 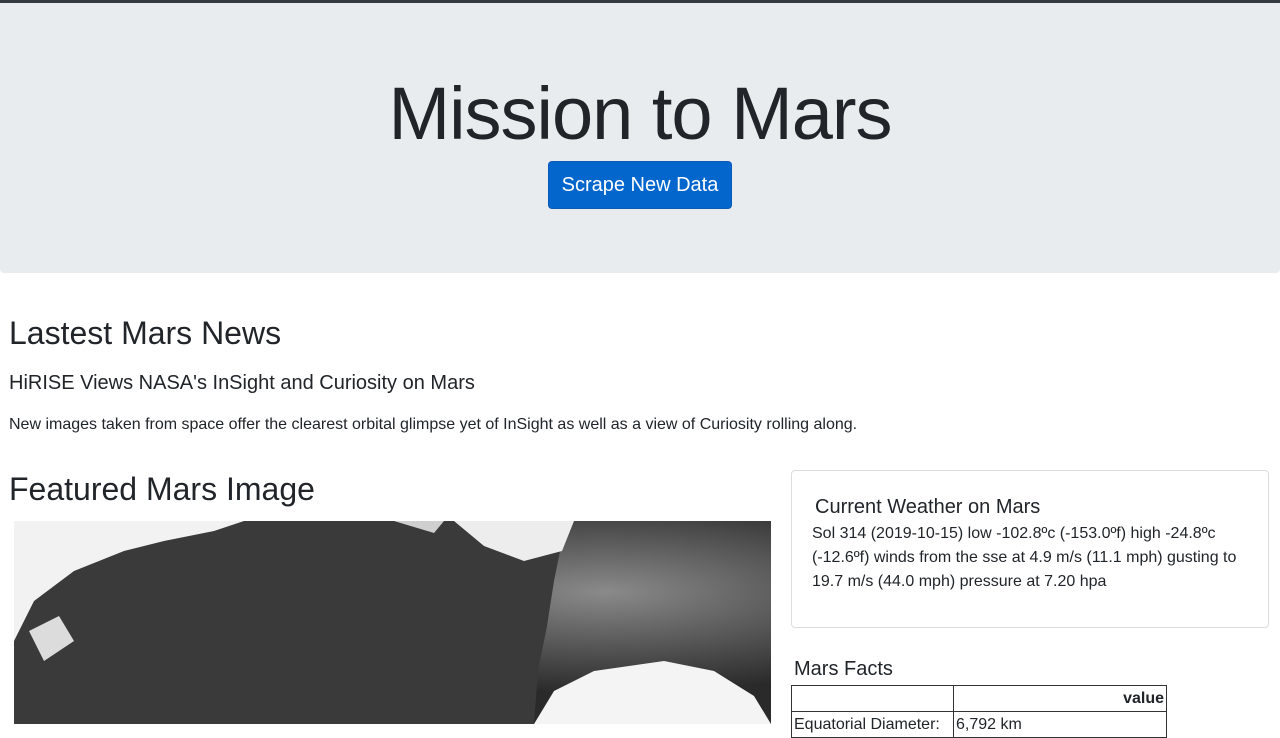 What do you see at coordinates (1060, 724) in the screenshot?
I see `table-cell: 6,792 km` at bounding box center [1060, 724].